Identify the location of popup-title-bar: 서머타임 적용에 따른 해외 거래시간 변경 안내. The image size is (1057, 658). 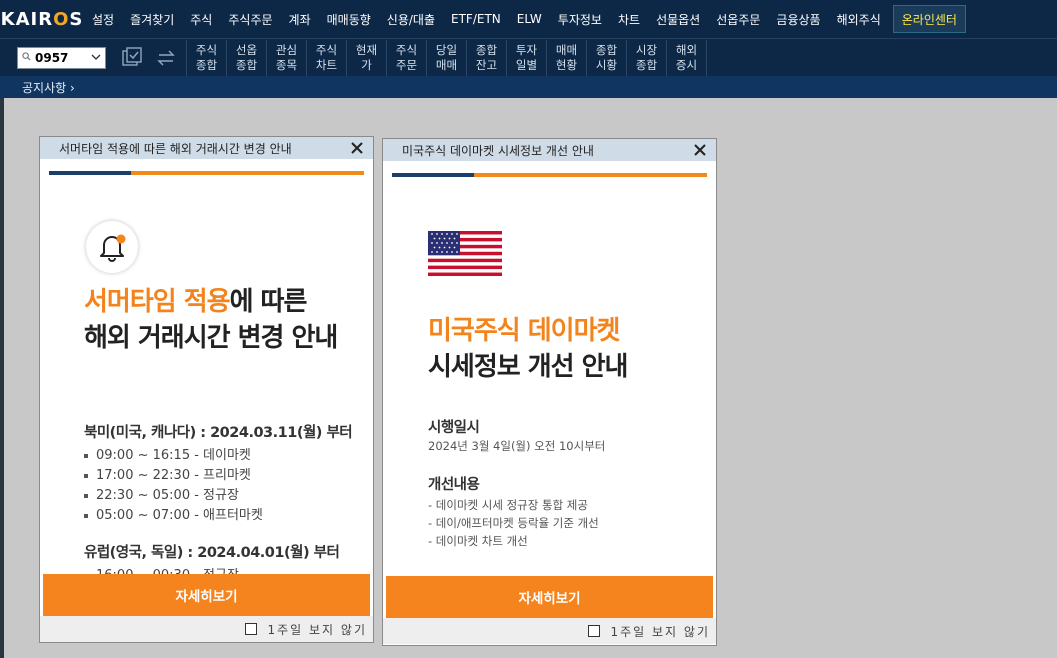
(206, 148).